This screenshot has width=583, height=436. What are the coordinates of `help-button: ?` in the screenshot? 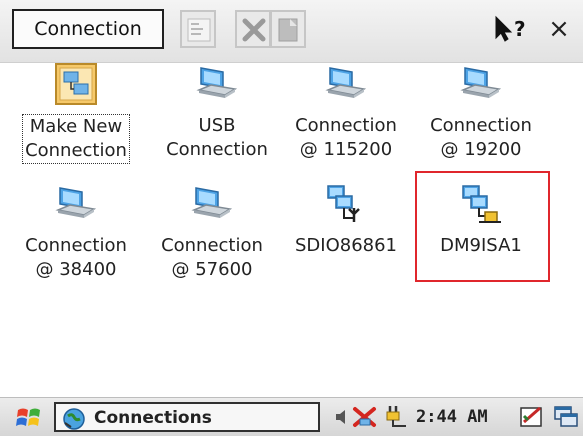 It's located at (513, 29).